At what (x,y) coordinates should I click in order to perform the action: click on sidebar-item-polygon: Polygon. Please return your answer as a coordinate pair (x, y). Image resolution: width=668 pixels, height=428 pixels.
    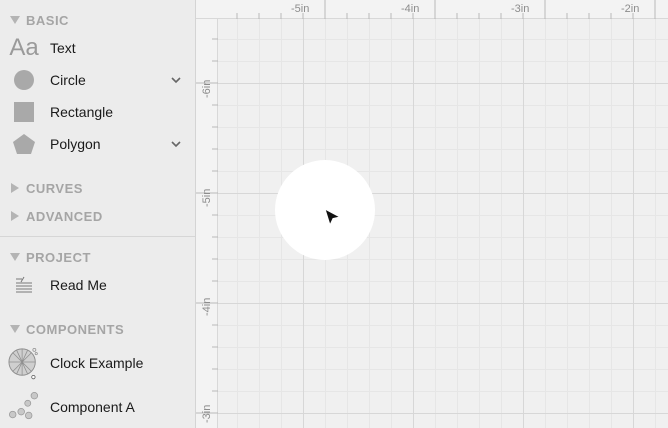
    Looking at the image, I should click on (97, 144).